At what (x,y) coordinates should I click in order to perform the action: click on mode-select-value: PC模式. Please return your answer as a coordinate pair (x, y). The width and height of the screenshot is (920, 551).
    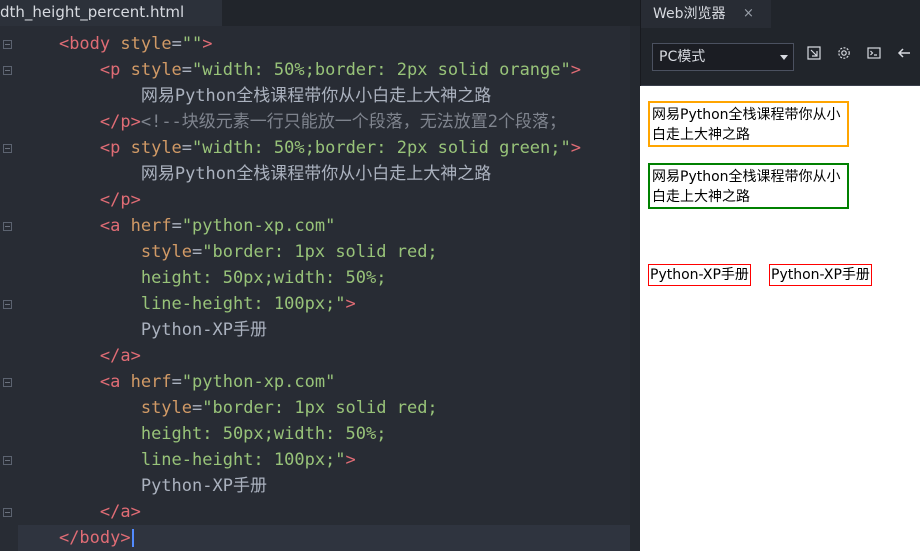
    Looking at the image, I should click on (682, 57).